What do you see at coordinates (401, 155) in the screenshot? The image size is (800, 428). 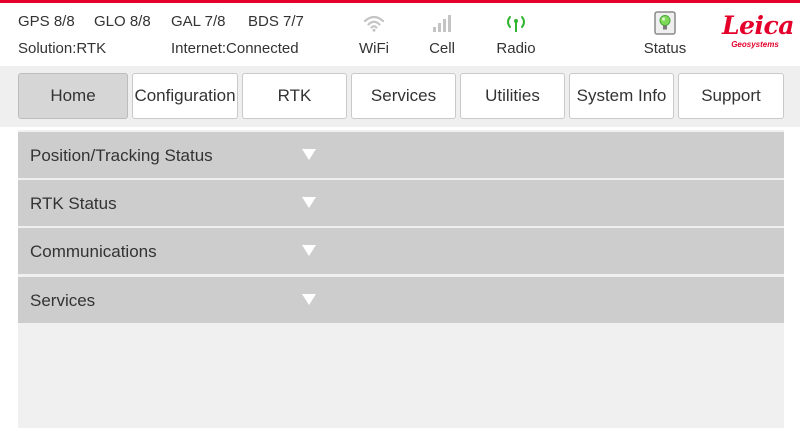 I see `panel-position-tracking-status: Position/Tracking Status` at bounding box center [401, 155].